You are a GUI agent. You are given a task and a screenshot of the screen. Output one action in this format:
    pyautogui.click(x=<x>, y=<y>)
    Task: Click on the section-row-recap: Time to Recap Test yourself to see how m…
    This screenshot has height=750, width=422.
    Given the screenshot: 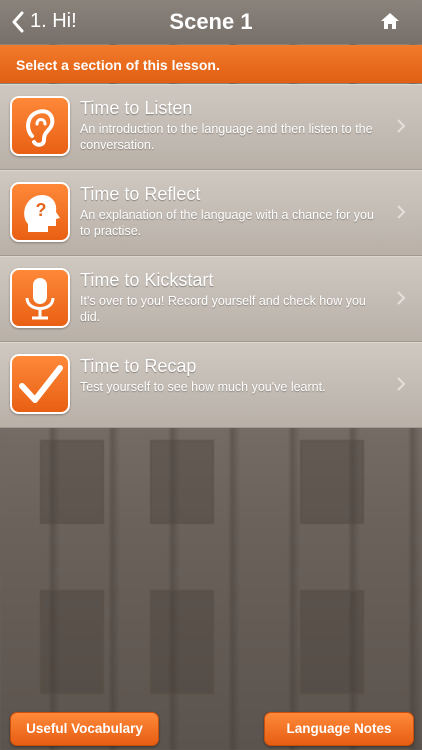 What is the action you would take?
    pyautogui.click(x=211, y=385)
    